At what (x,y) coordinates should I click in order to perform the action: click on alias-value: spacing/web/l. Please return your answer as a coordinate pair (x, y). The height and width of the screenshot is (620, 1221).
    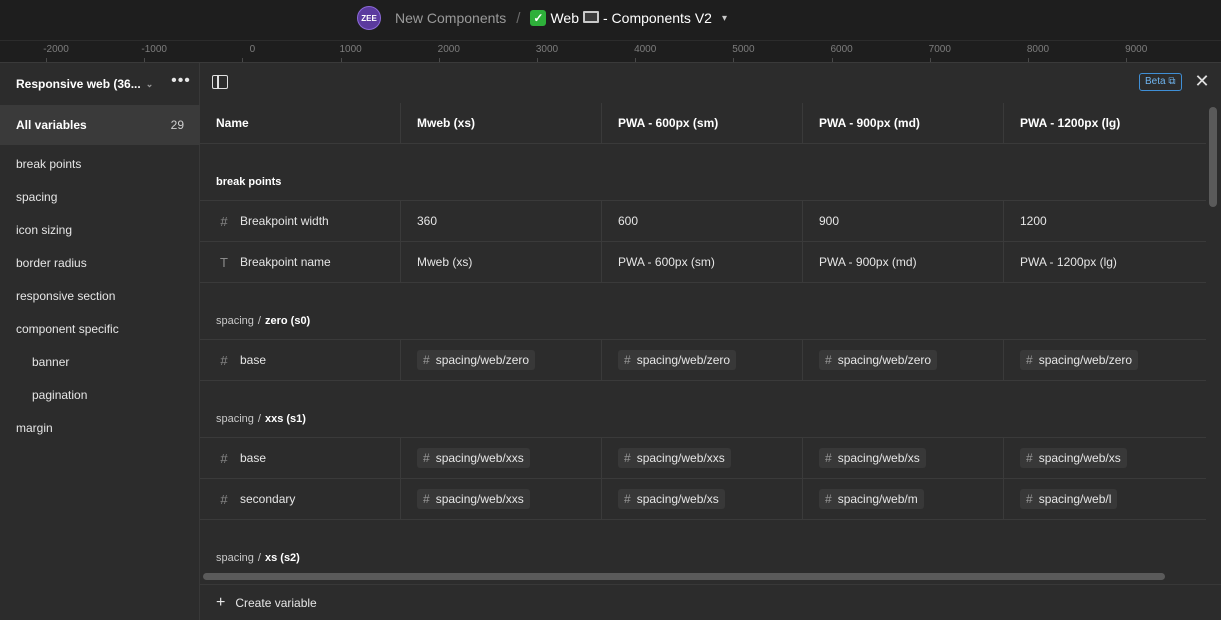
    Looking at the image, I should click on (1075, 499).